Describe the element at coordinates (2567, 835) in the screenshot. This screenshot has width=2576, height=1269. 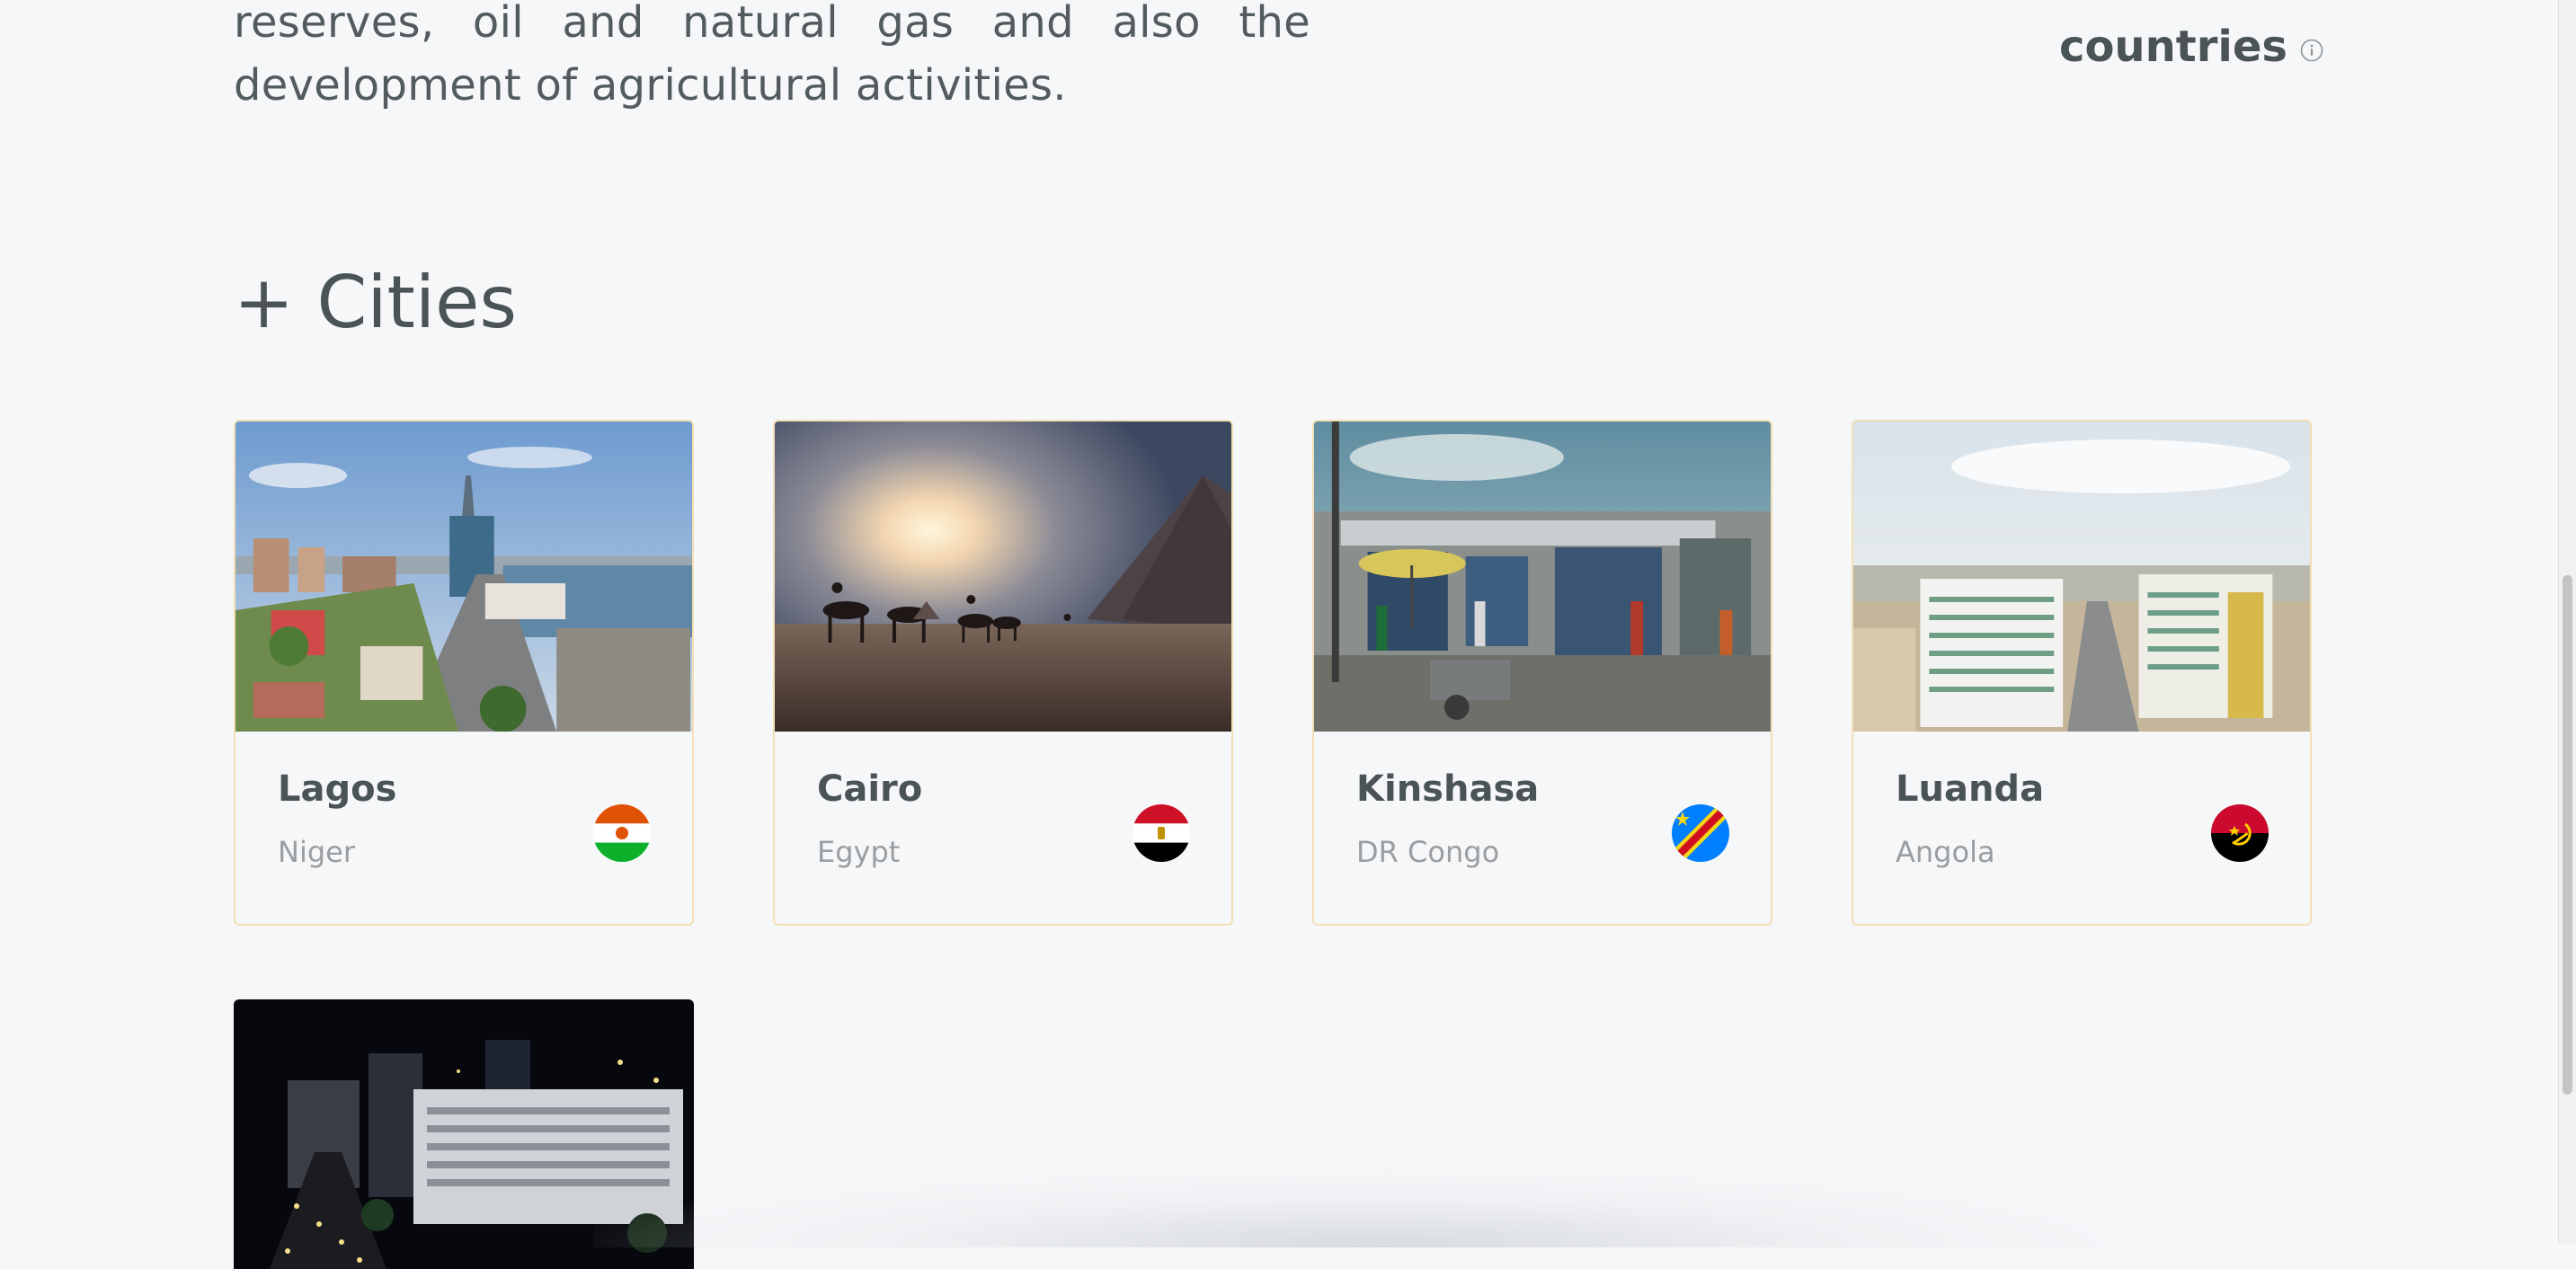
I see `scrollbar-thumb` at that location.